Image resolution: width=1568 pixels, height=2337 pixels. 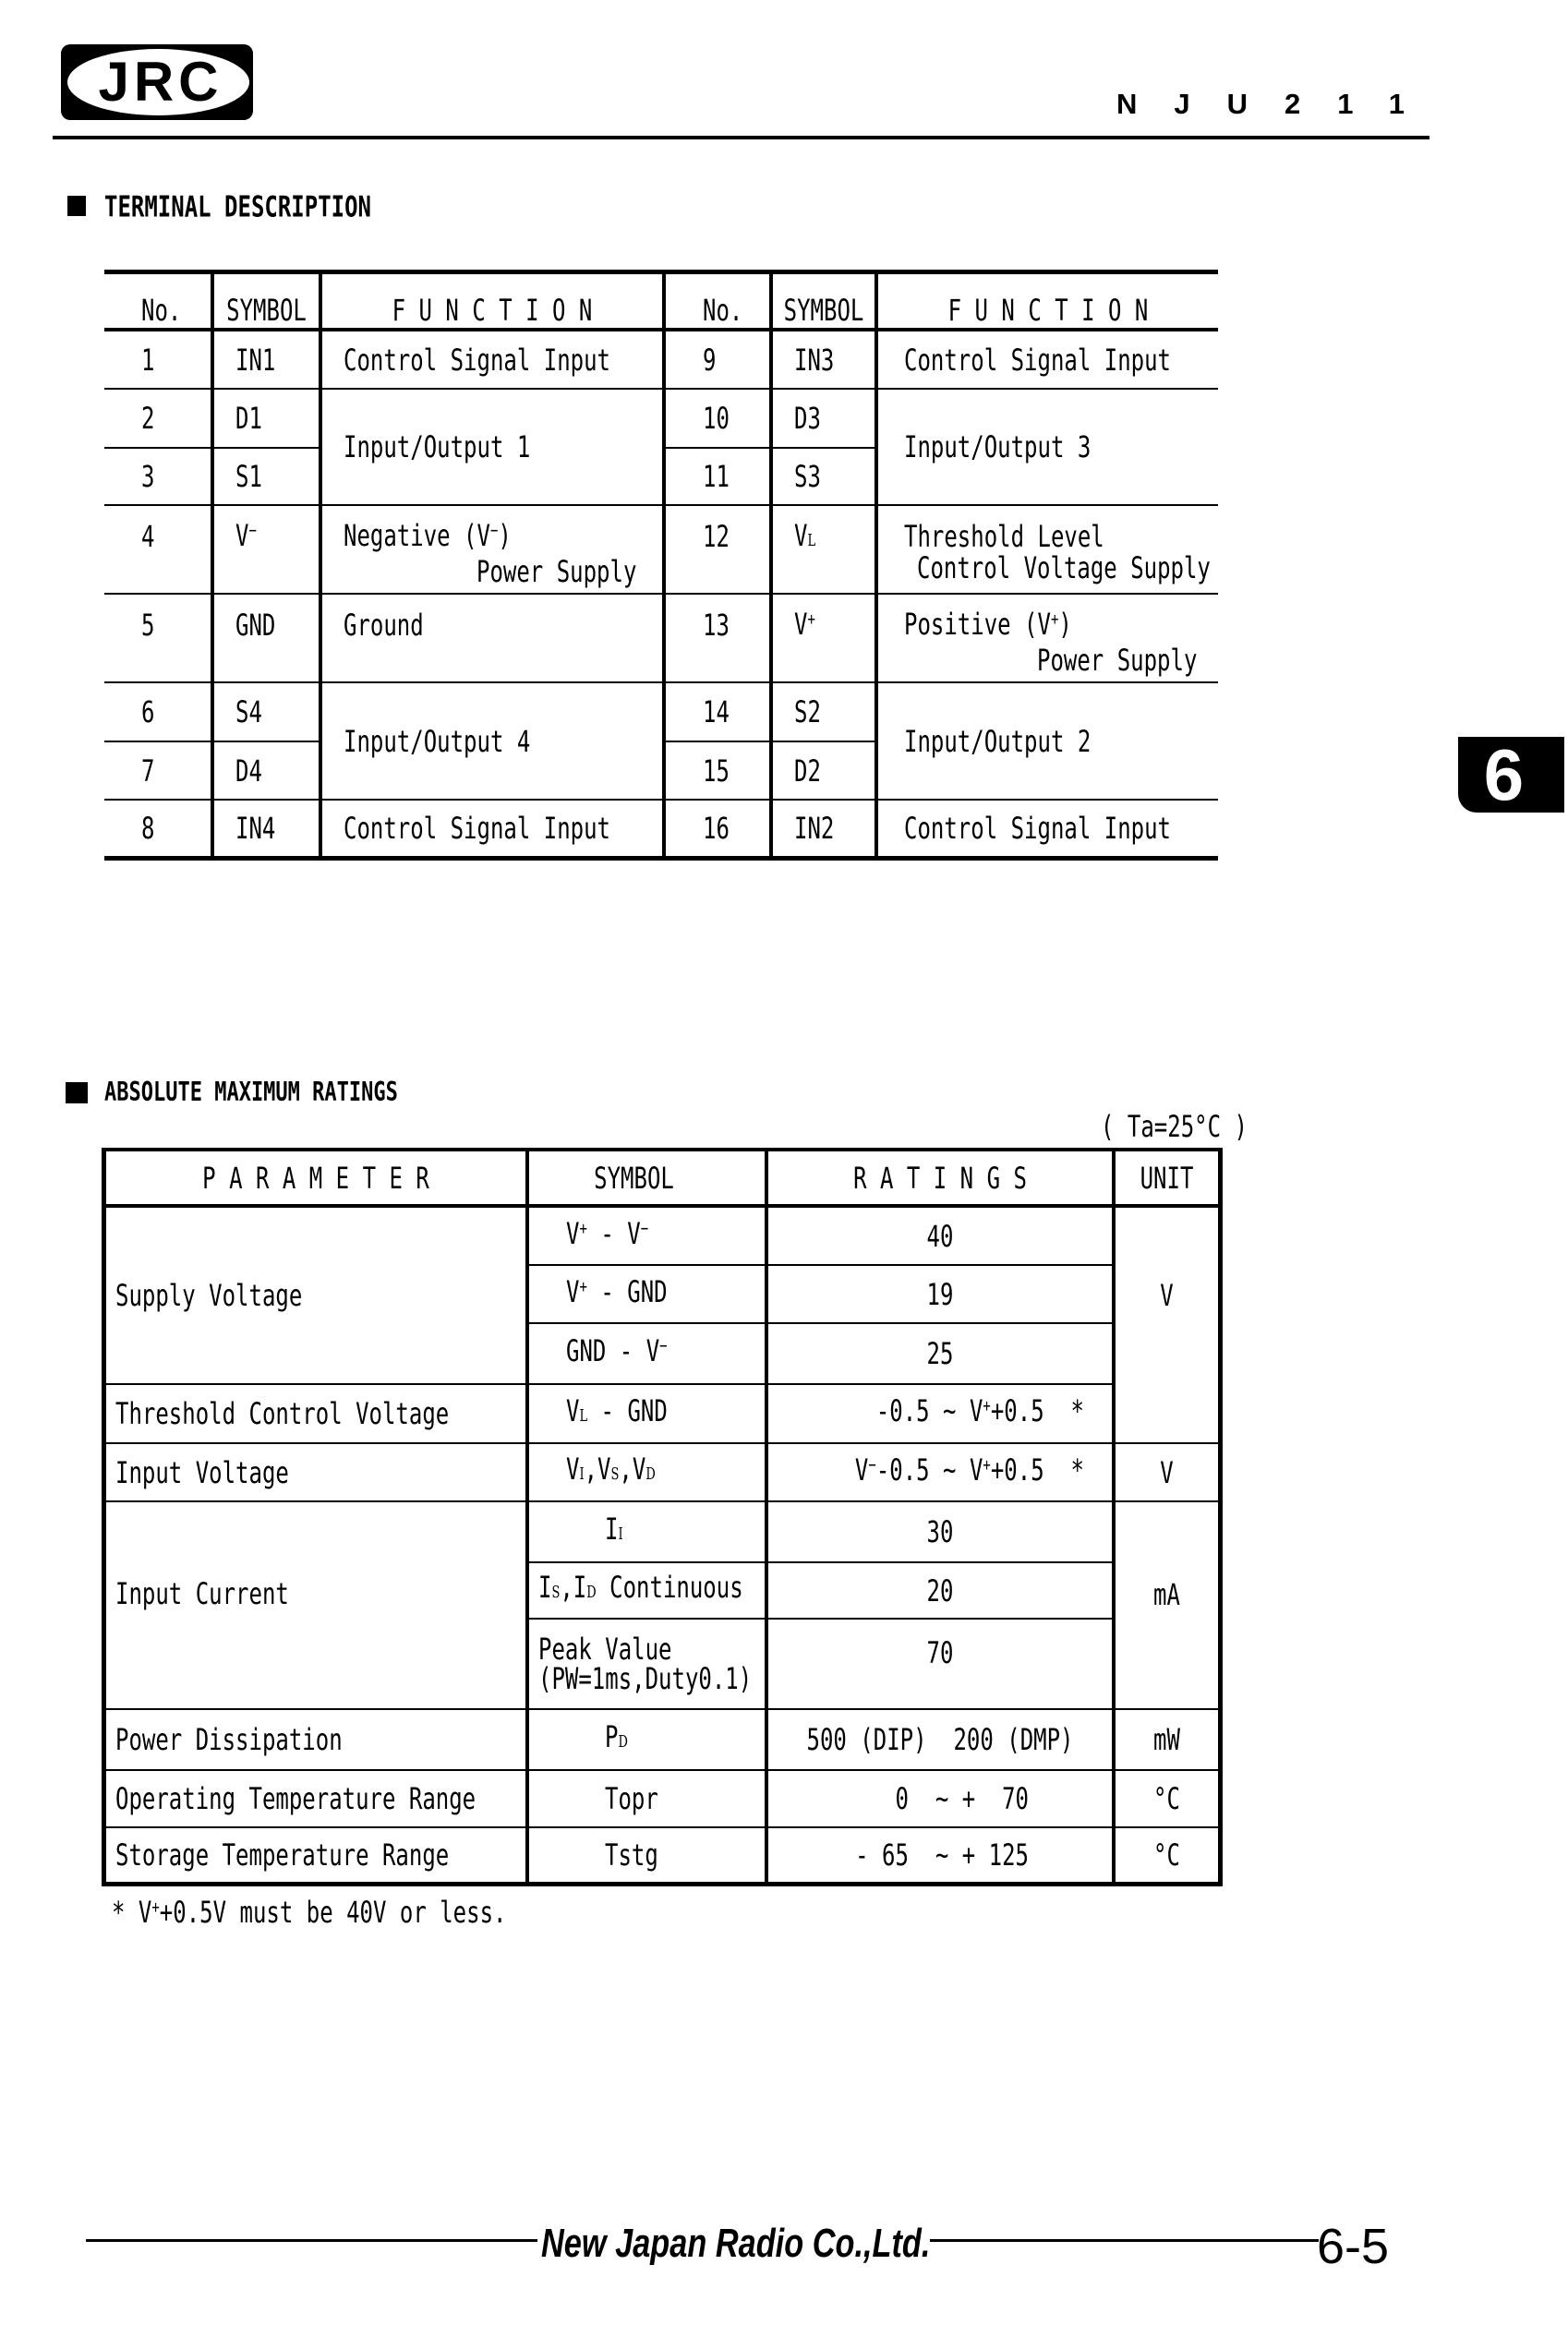 What do you see at coordinates (494, 300) in the screenshot?
I see `header-function-left: F U N C T I O N` at bounding box center [494, 300].